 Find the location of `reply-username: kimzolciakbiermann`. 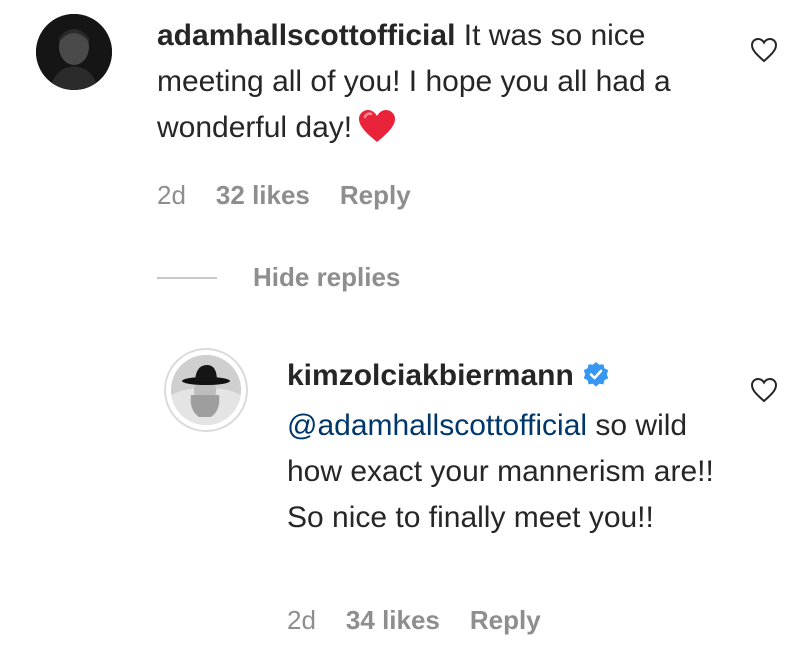

reply-username: kimzolciakbiermann is located at coordinates (430, 375).